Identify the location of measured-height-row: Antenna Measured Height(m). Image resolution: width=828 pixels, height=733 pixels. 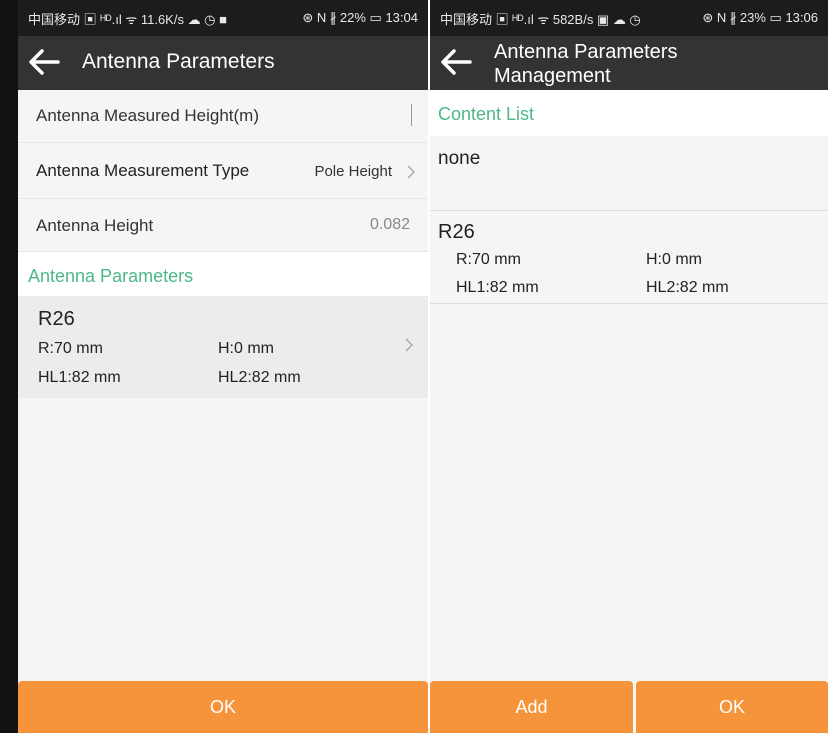
(223, 116).